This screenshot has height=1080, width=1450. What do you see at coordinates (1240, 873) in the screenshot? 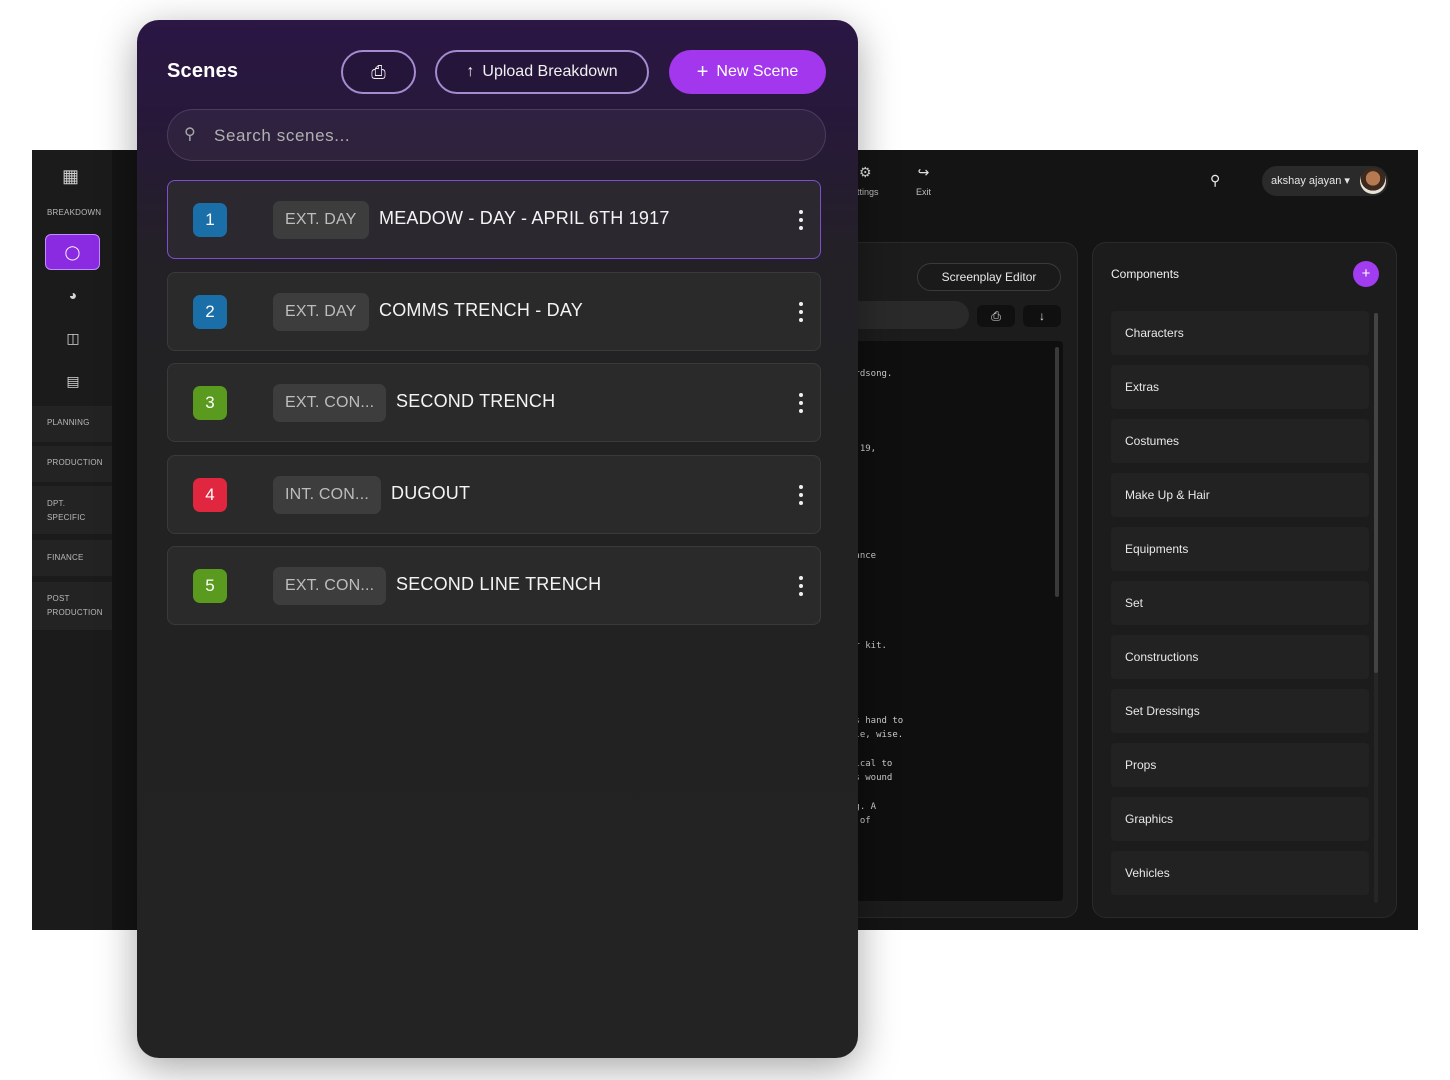
I see `component-item-vehicles: Vehicles` at bounding box center [1240, 873].